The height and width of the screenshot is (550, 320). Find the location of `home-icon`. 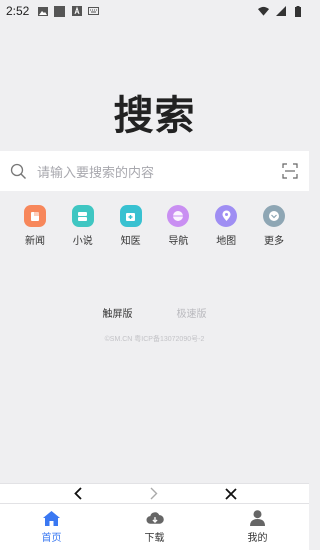

home-icon is located at coordinates (52, 518).